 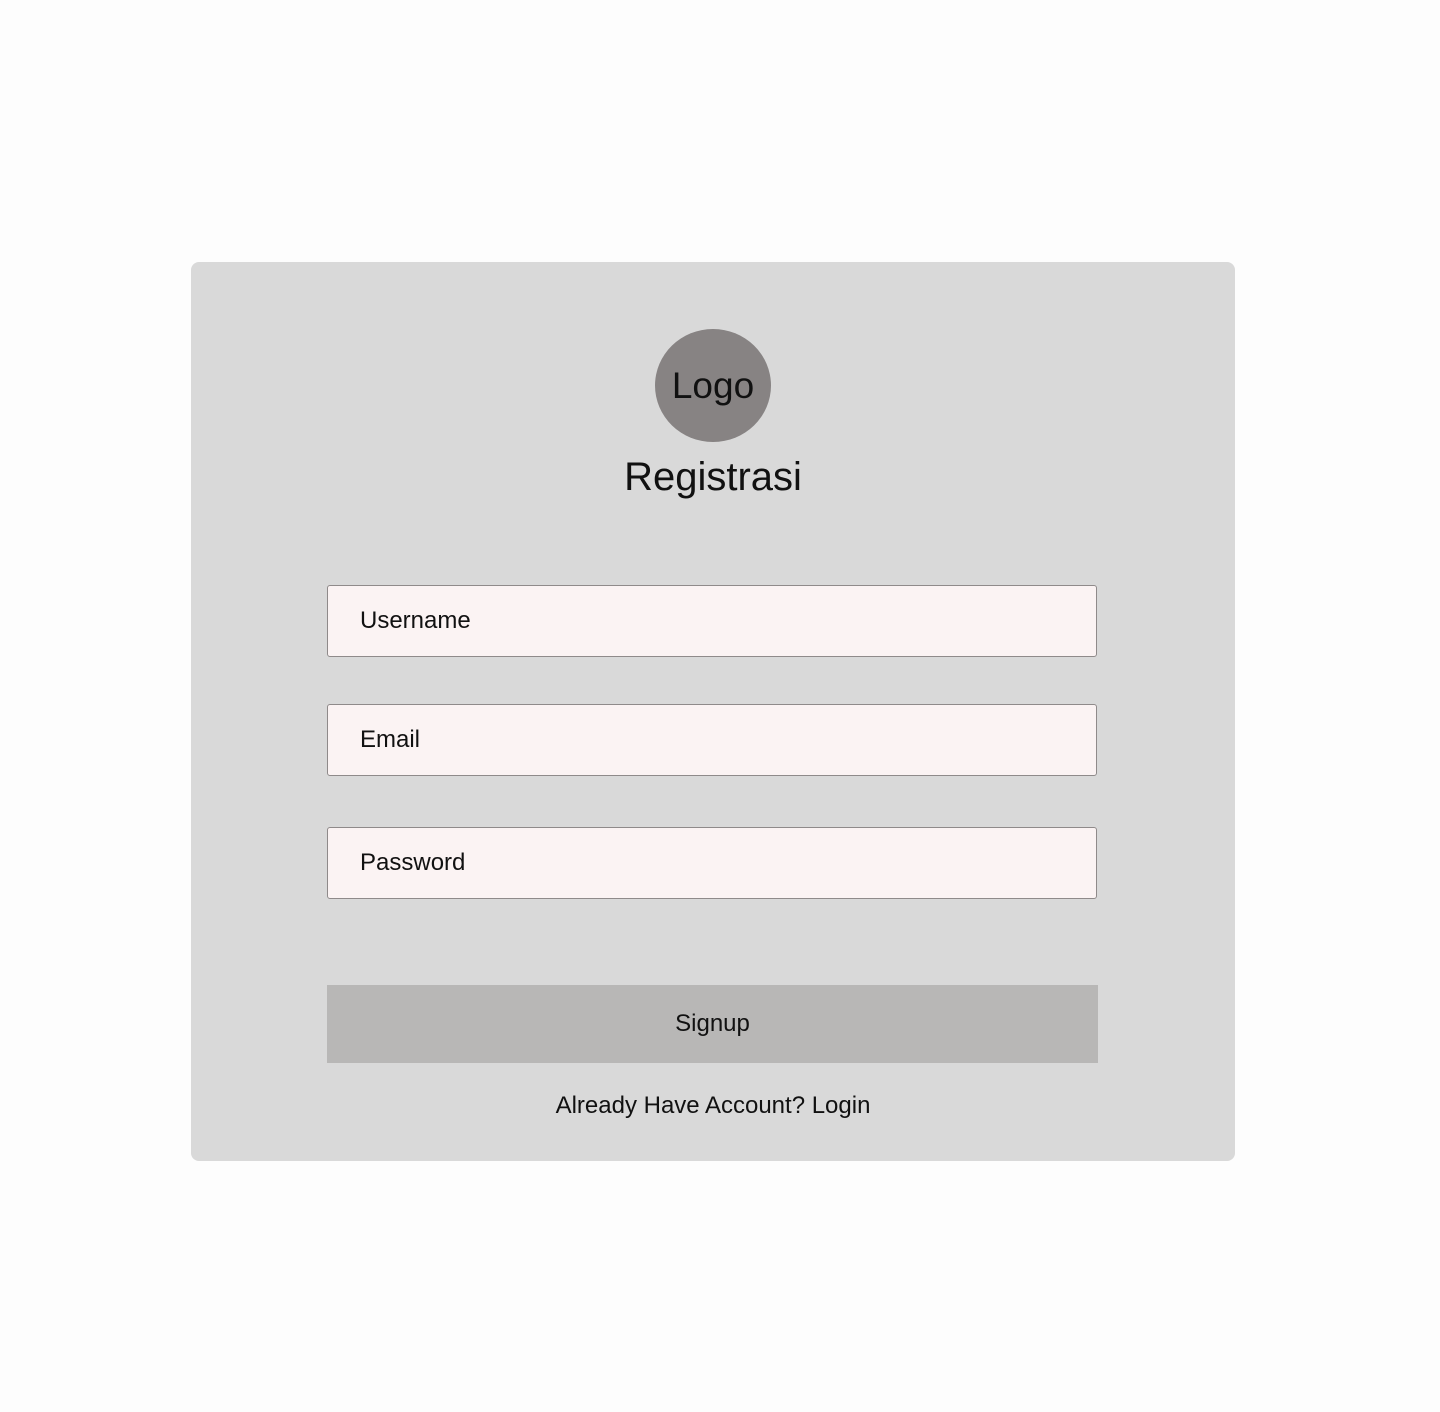 What do you see at coordinates (712, 621) in the screenshot?
I see `username-input` at bounding box center [712, 621].